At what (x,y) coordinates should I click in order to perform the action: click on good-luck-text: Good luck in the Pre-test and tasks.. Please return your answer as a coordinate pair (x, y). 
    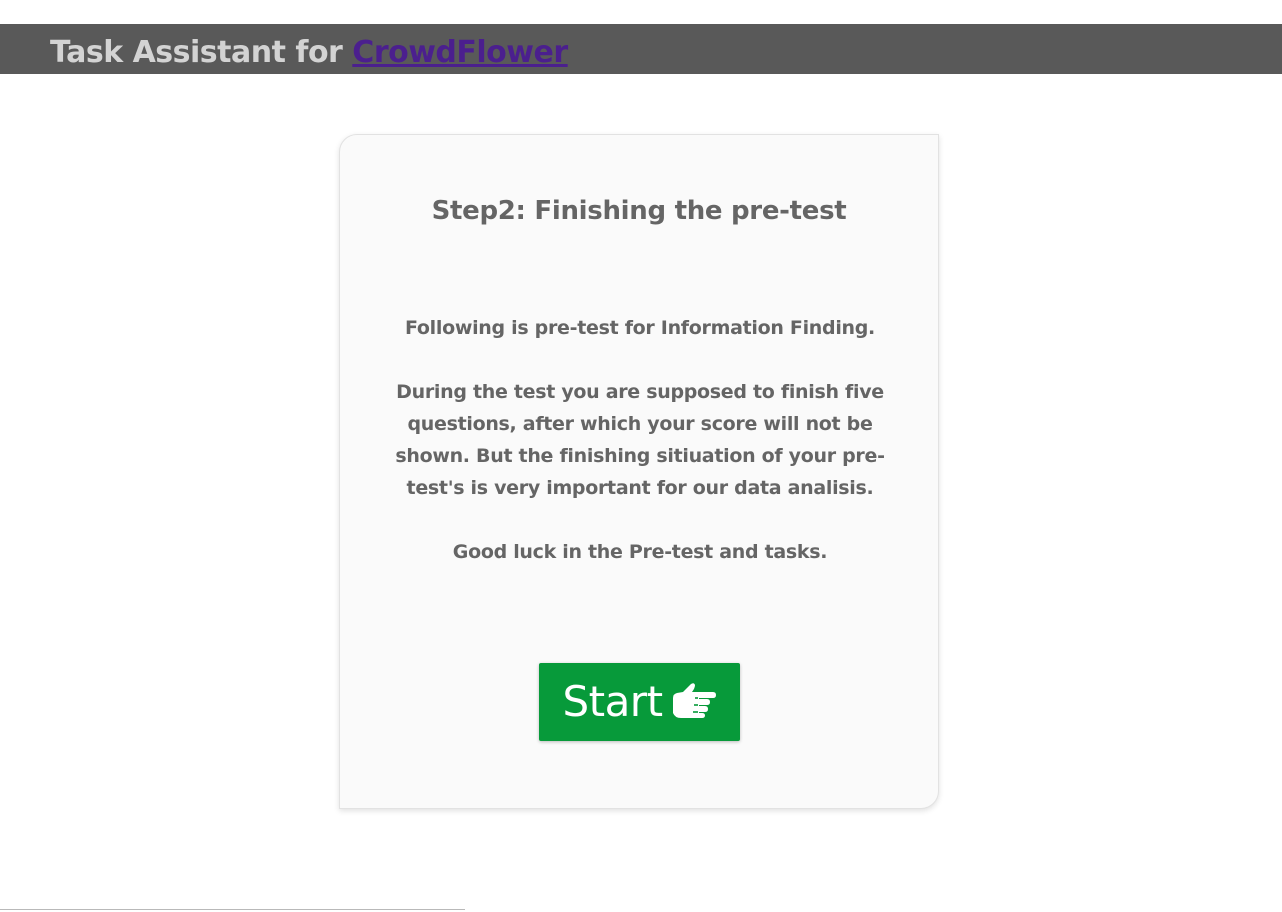
    Looking at the image, I should click on (640, 552).